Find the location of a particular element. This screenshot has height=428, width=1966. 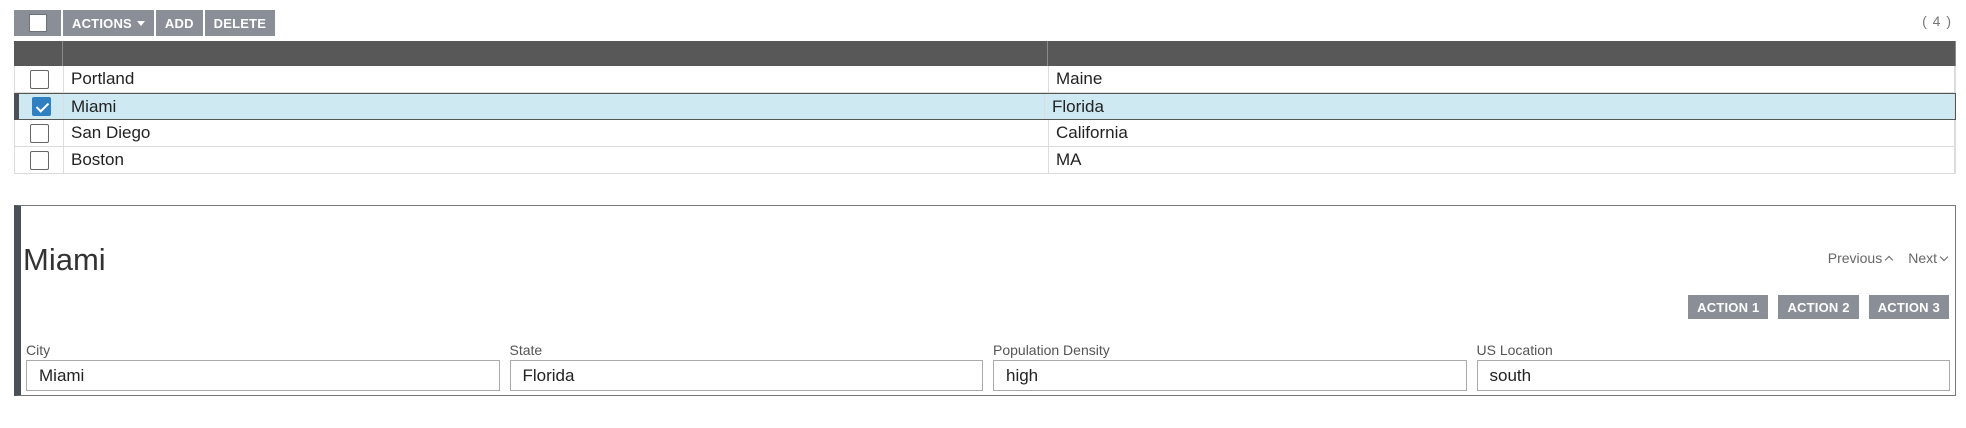

state-cell: Florida is located at coordinates (1500, 106).